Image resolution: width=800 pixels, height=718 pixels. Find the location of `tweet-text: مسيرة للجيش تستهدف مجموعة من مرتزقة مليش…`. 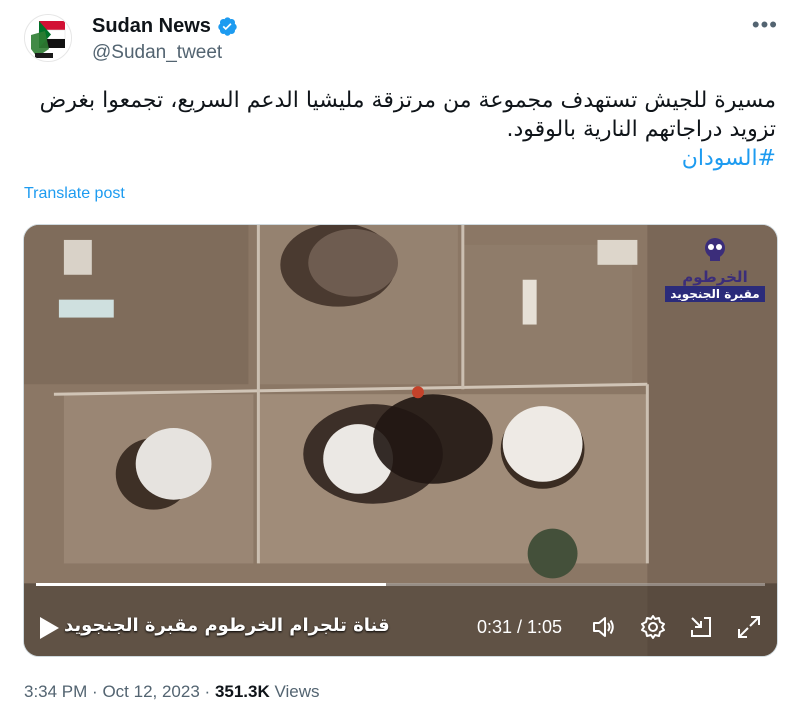

tweet-text: مسيرة للجيش تستهدف مجموعة من مرتزقة مليش… is located at coordinates (400, 129).